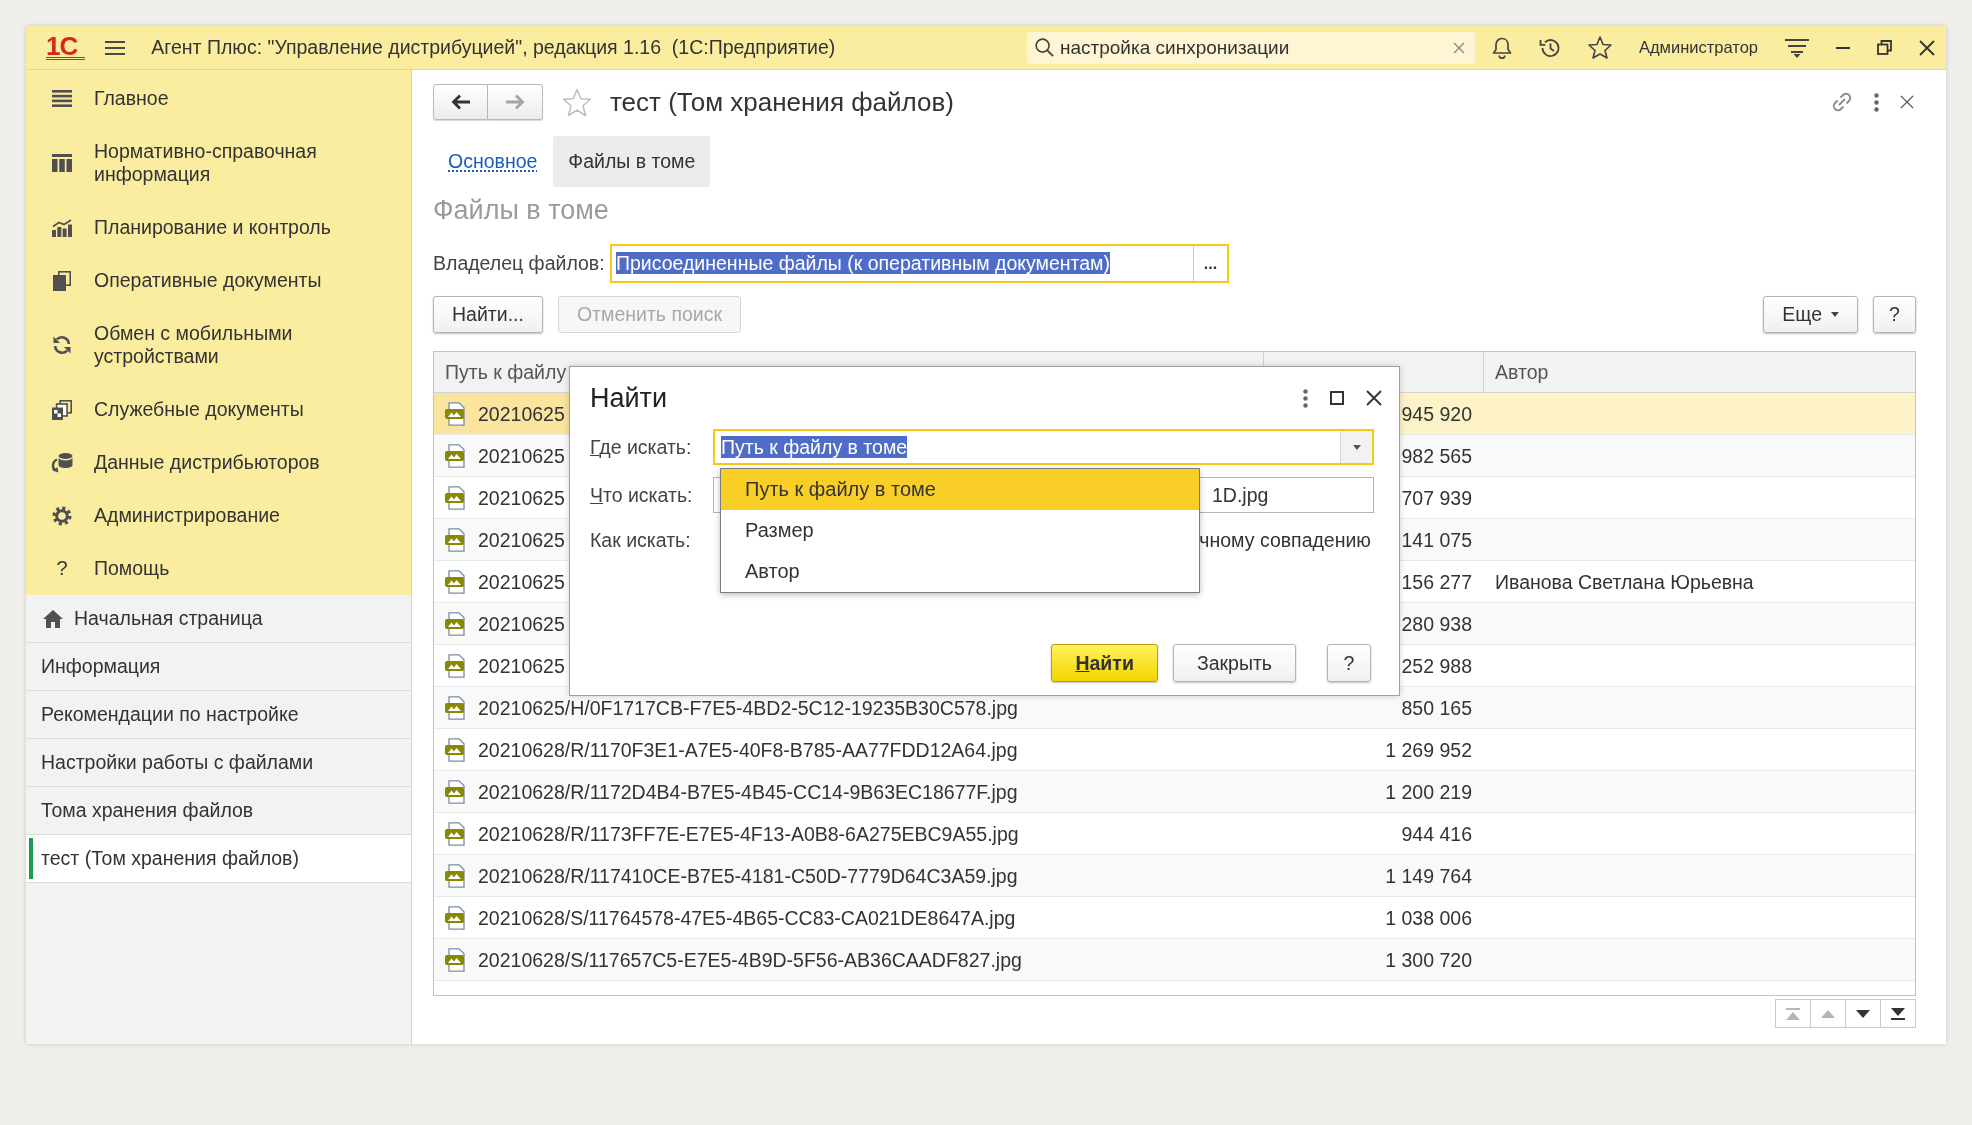 The height and width of the screenshot is (1125, 1972). I want to click on caret-down-bar-icon, so click(1898, 1013).